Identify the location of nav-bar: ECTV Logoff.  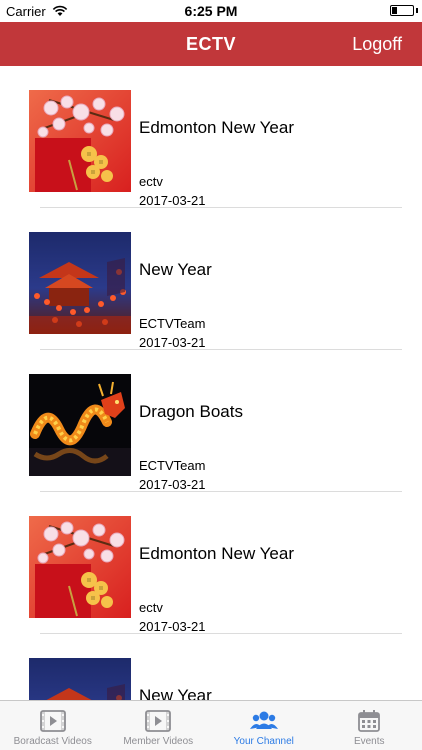
(211, 44).